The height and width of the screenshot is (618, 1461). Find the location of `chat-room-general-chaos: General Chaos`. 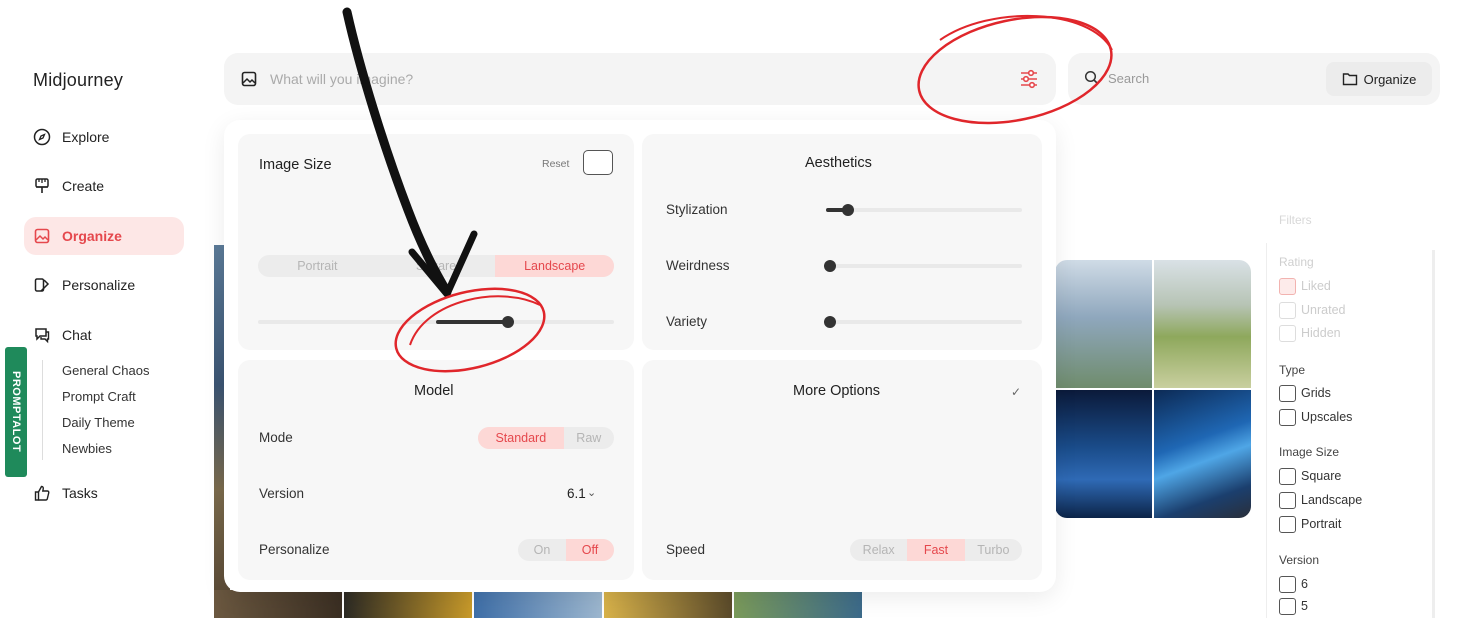

chat-room-general-chaos: General Chaos is located at coordinates (105, 370).